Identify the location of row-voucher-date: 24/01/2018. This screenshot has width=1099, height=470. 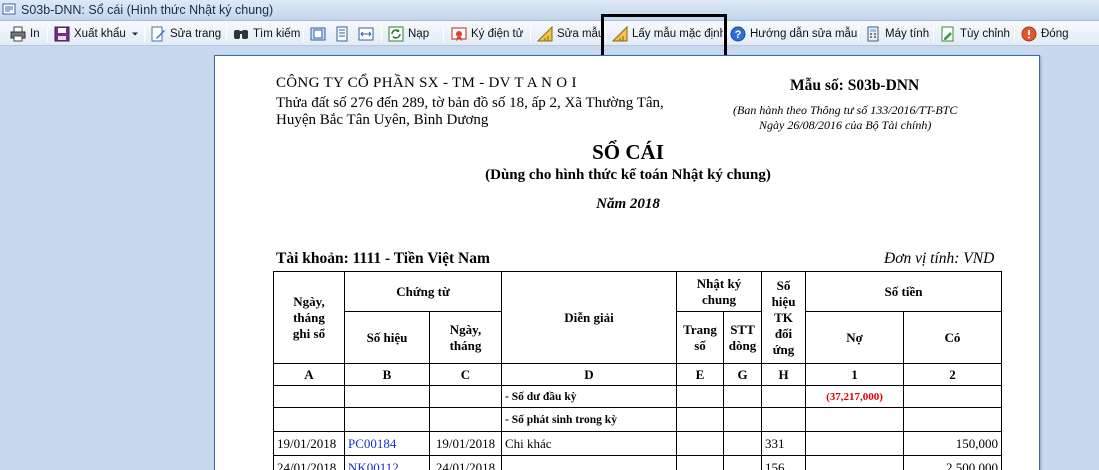
(465, 462).